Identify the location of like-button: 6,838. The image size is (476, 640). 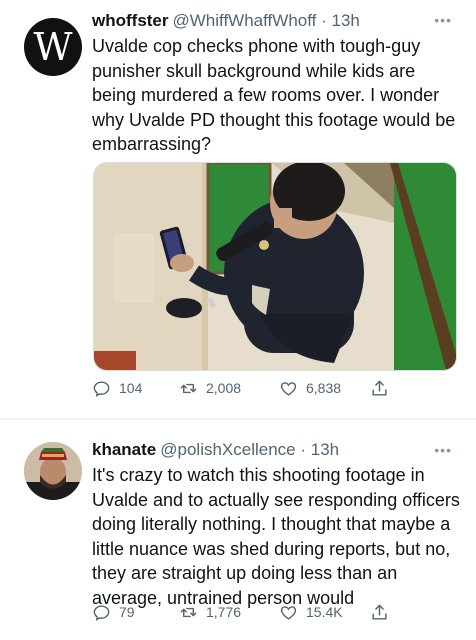
(310, 388).